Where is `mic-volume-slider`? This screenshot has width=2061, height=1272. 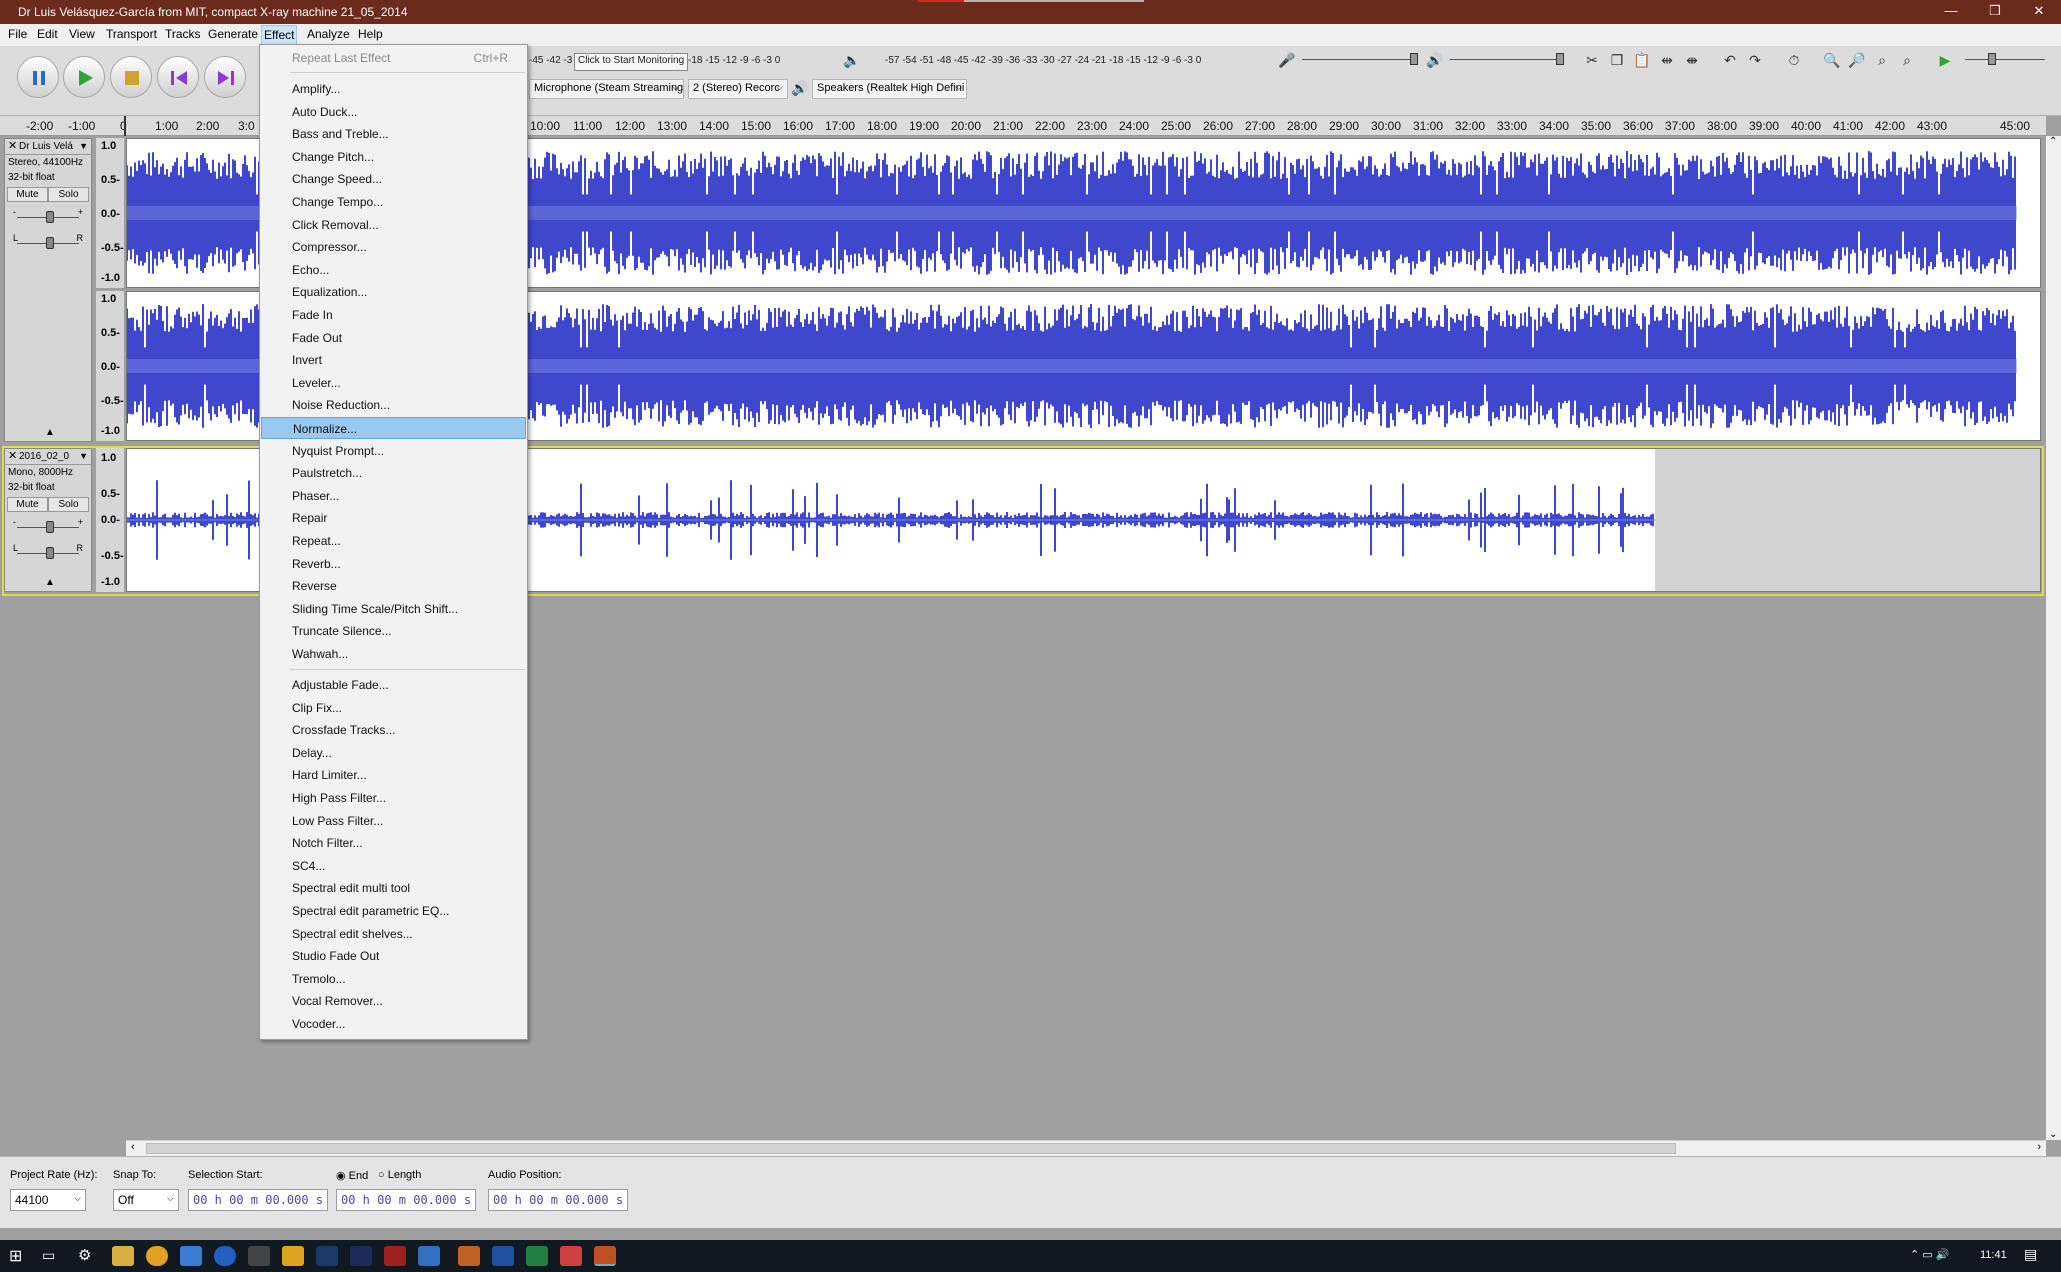
mic-volume-slider is located at coordinates (1414, 59).